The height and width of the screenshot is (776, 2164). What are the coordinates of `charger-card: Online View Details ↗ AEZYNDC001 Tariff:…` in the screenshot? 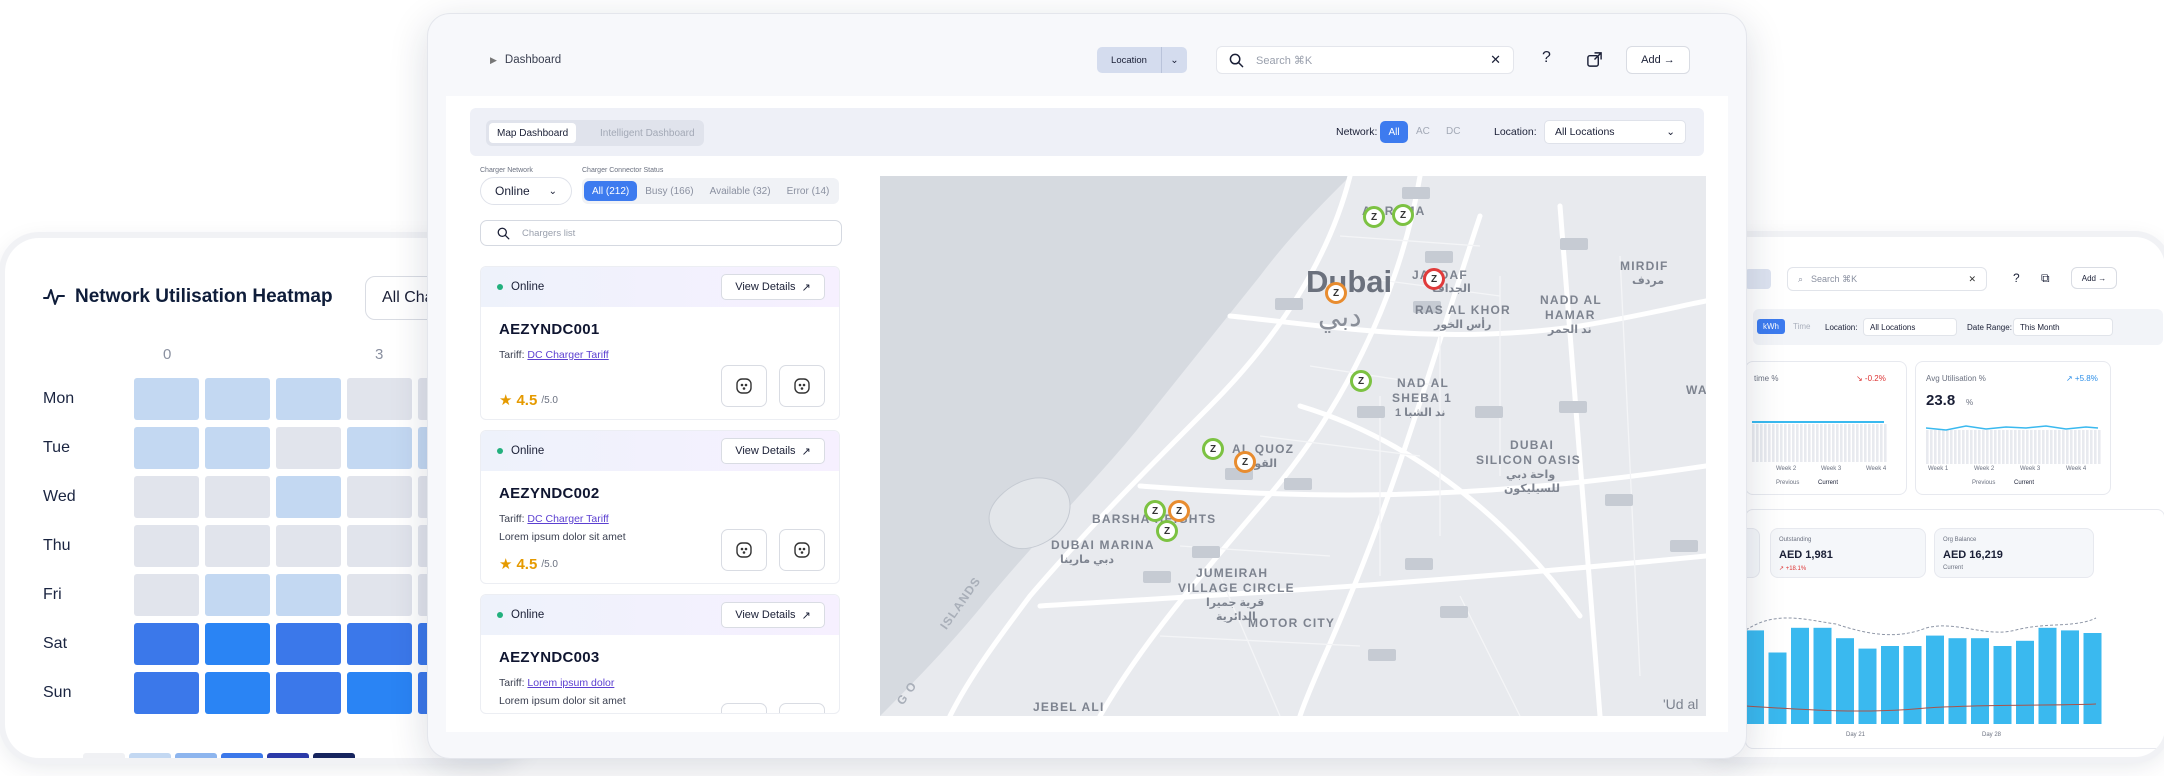 It's located at (660, 343).